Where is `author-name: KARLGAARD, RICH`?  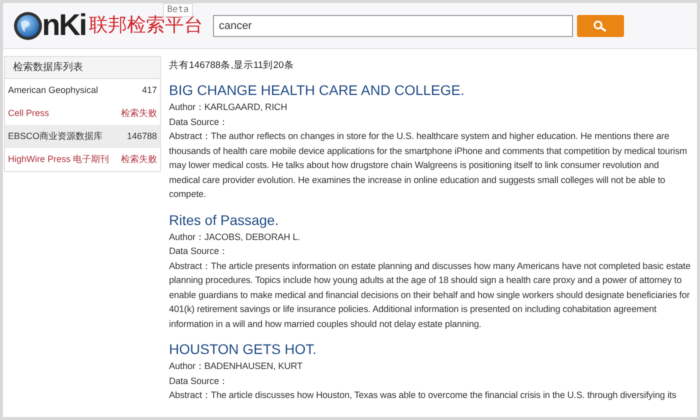 author-name: KARLGAARD, RICH is located at coordinates (246, 107).